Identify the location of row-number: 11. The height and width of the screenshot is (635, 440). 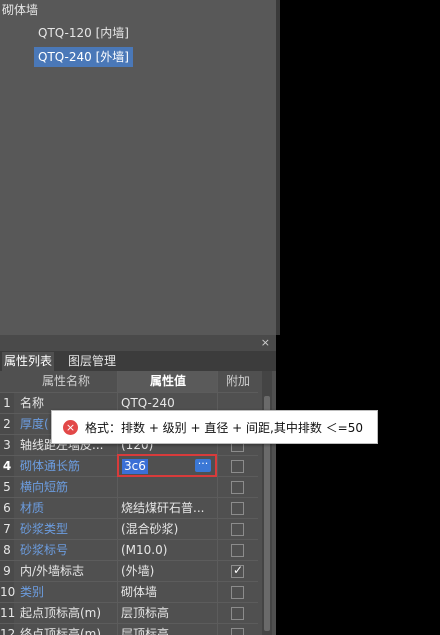
(7, 613).